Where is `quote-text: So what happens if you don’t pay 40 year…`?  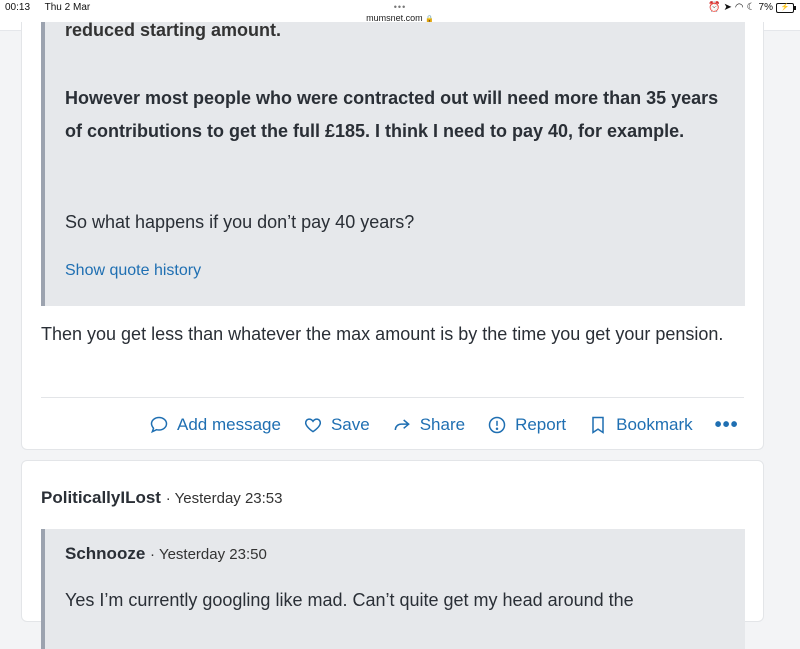 quote-text: So what happens if you don’t pay 40 year… is located at coordinates (240, 222).